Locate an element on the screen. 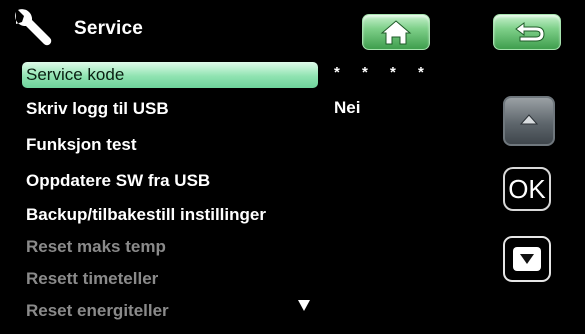 Image resolution: width=585 pixels, height=334 pixels. menu-item-resett-timeteller: Resett timeteller is located at coordinates (90, 279).